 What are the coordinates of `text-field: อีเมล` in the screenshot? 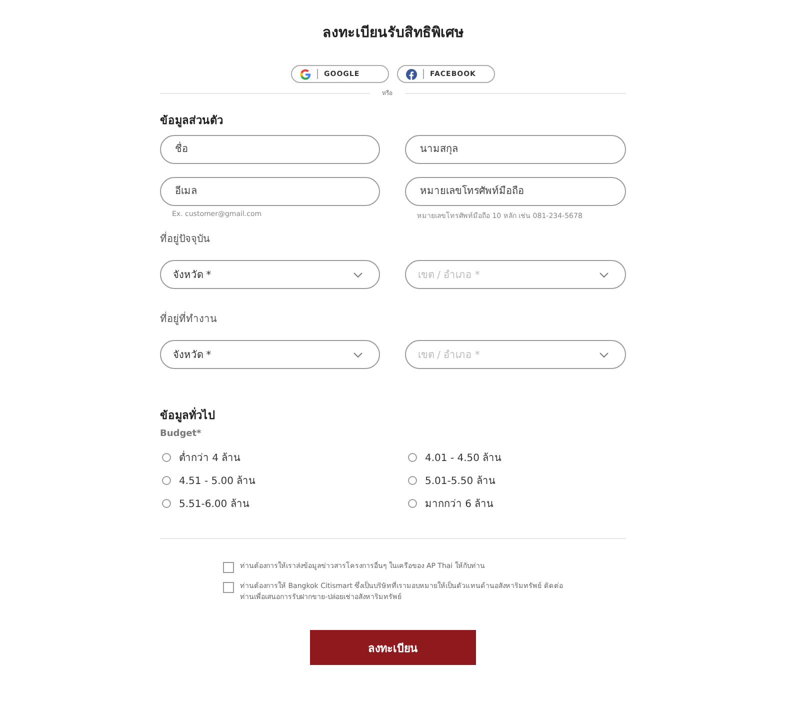 It's located at (270, 191).